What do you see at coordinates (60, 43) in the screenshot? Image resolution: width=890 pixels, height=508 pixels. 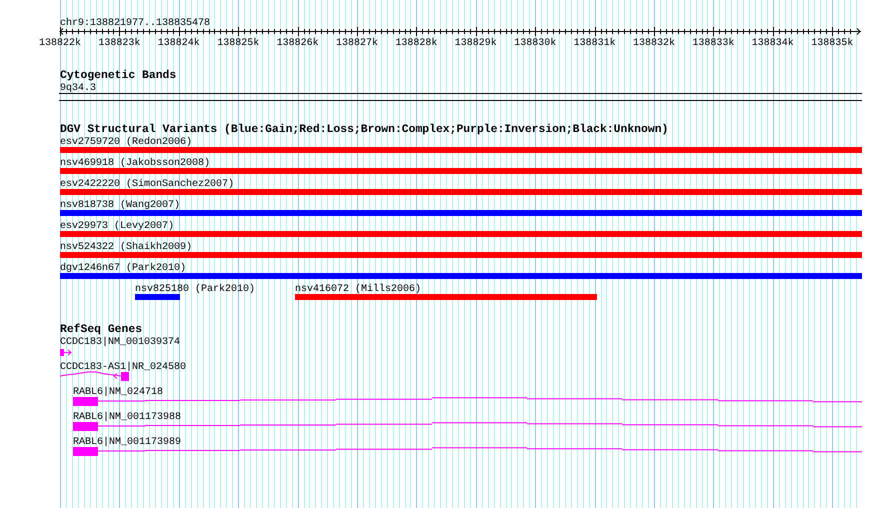 I see `ruler-tick-label: 138822k` at bounding box center [60, 43].